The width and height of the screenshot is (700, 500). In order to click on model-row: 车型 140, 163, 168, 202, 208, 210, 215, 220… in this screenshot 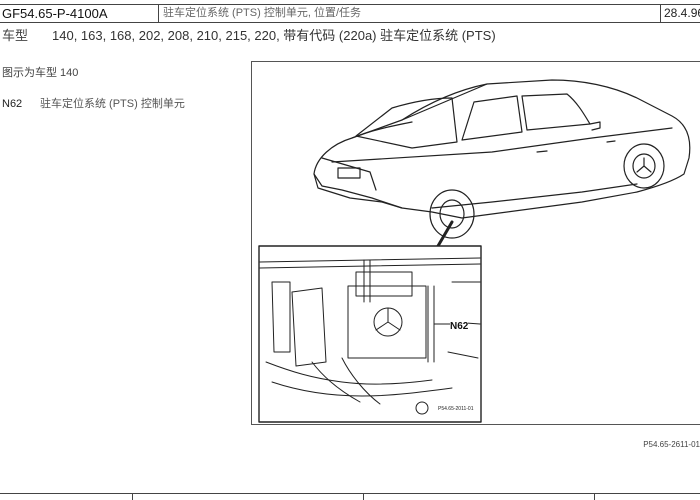, I will do `click(249, 34)`.